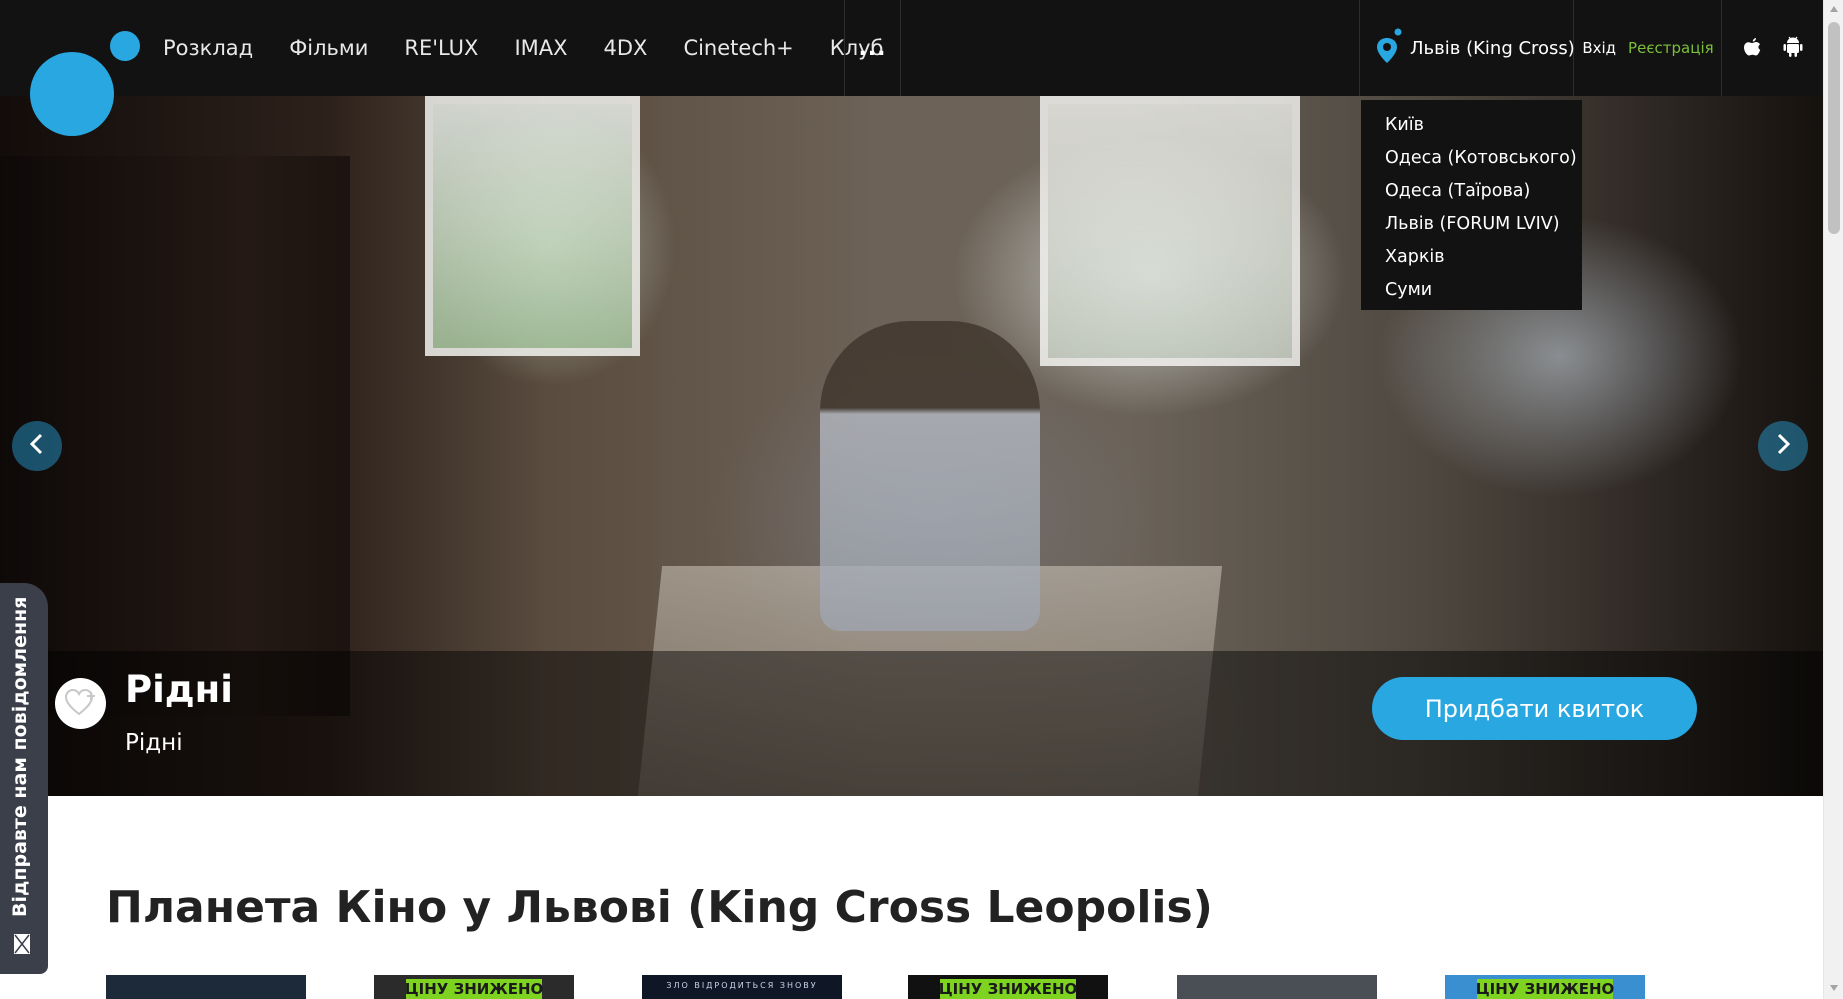  Describe the element at coordinates (1389, 48) in the screenshot. I see `location-pin-icon` at that location.